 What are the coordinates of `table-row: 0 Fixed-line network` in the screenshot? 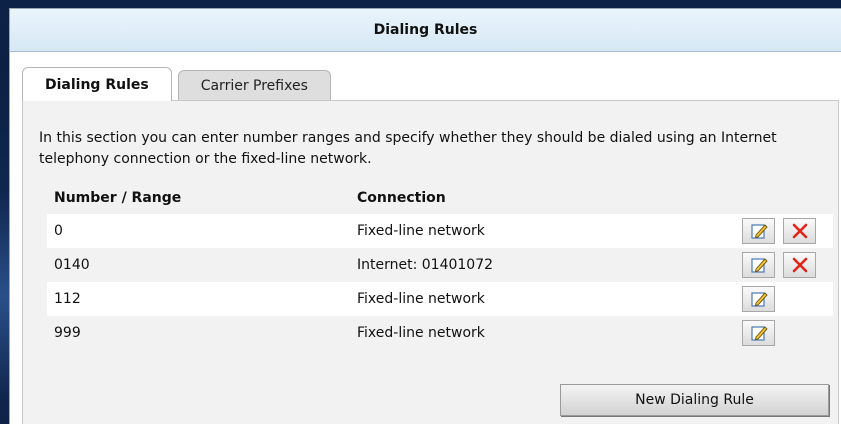 It's located at (440, 231).